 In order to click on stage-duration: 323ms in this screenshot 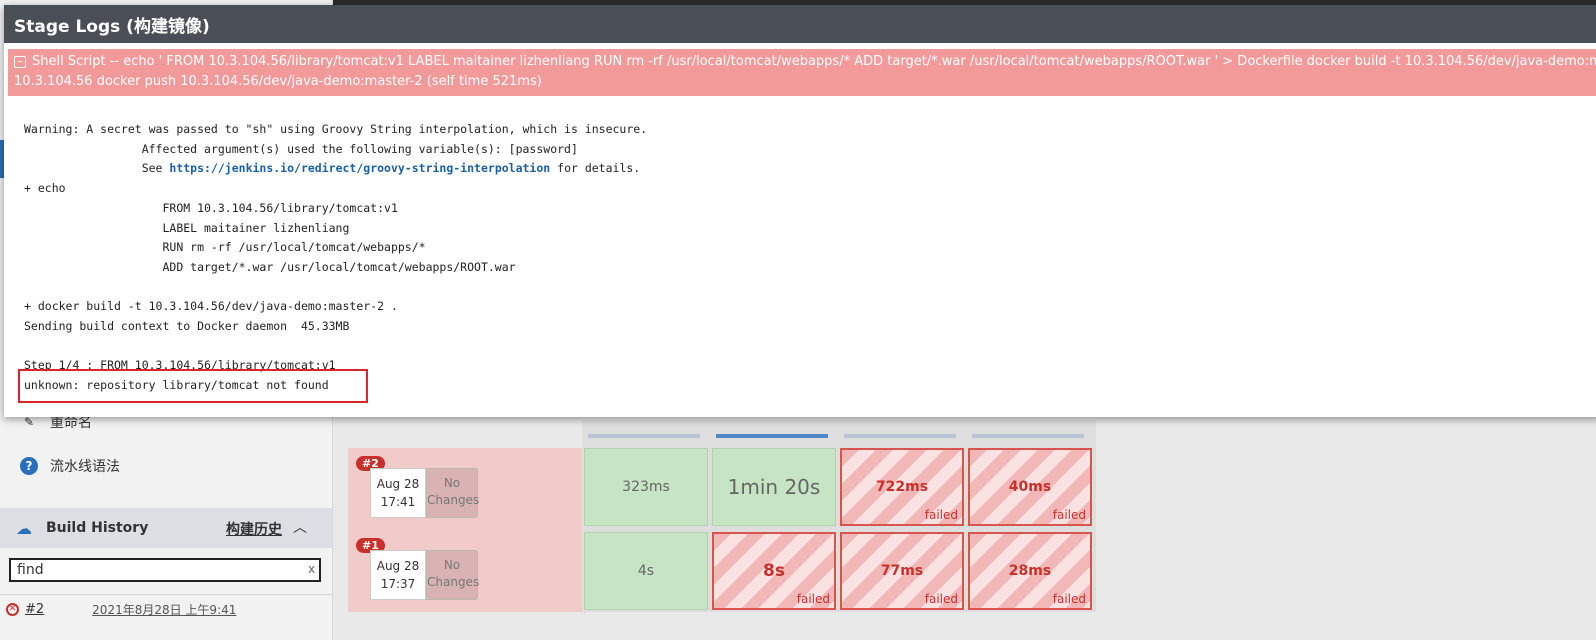, I will do `click(646, 487)`.